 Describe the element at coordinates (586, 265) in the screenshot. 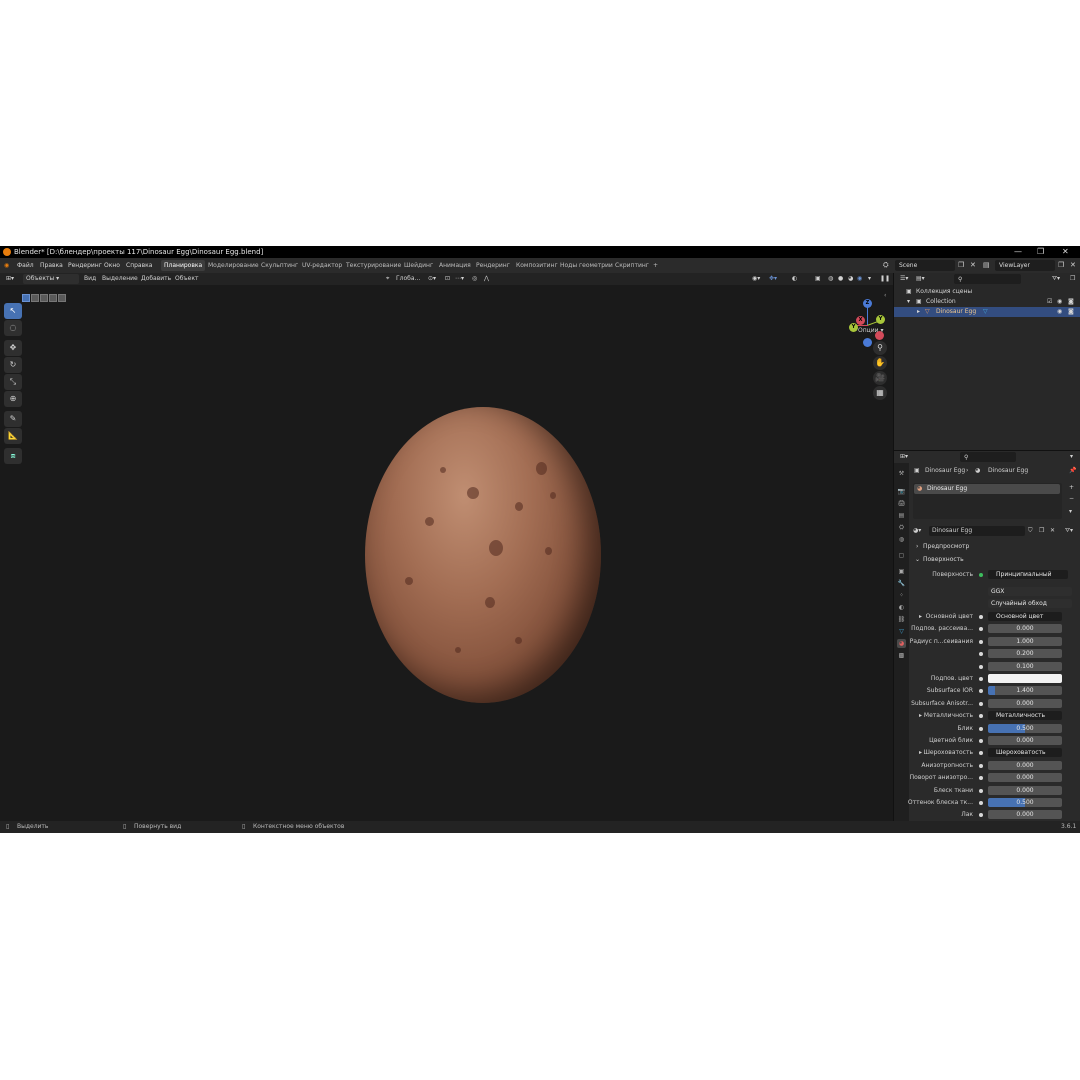

I see `tab-geometry-nodes: Ноды геометрии` at that location.